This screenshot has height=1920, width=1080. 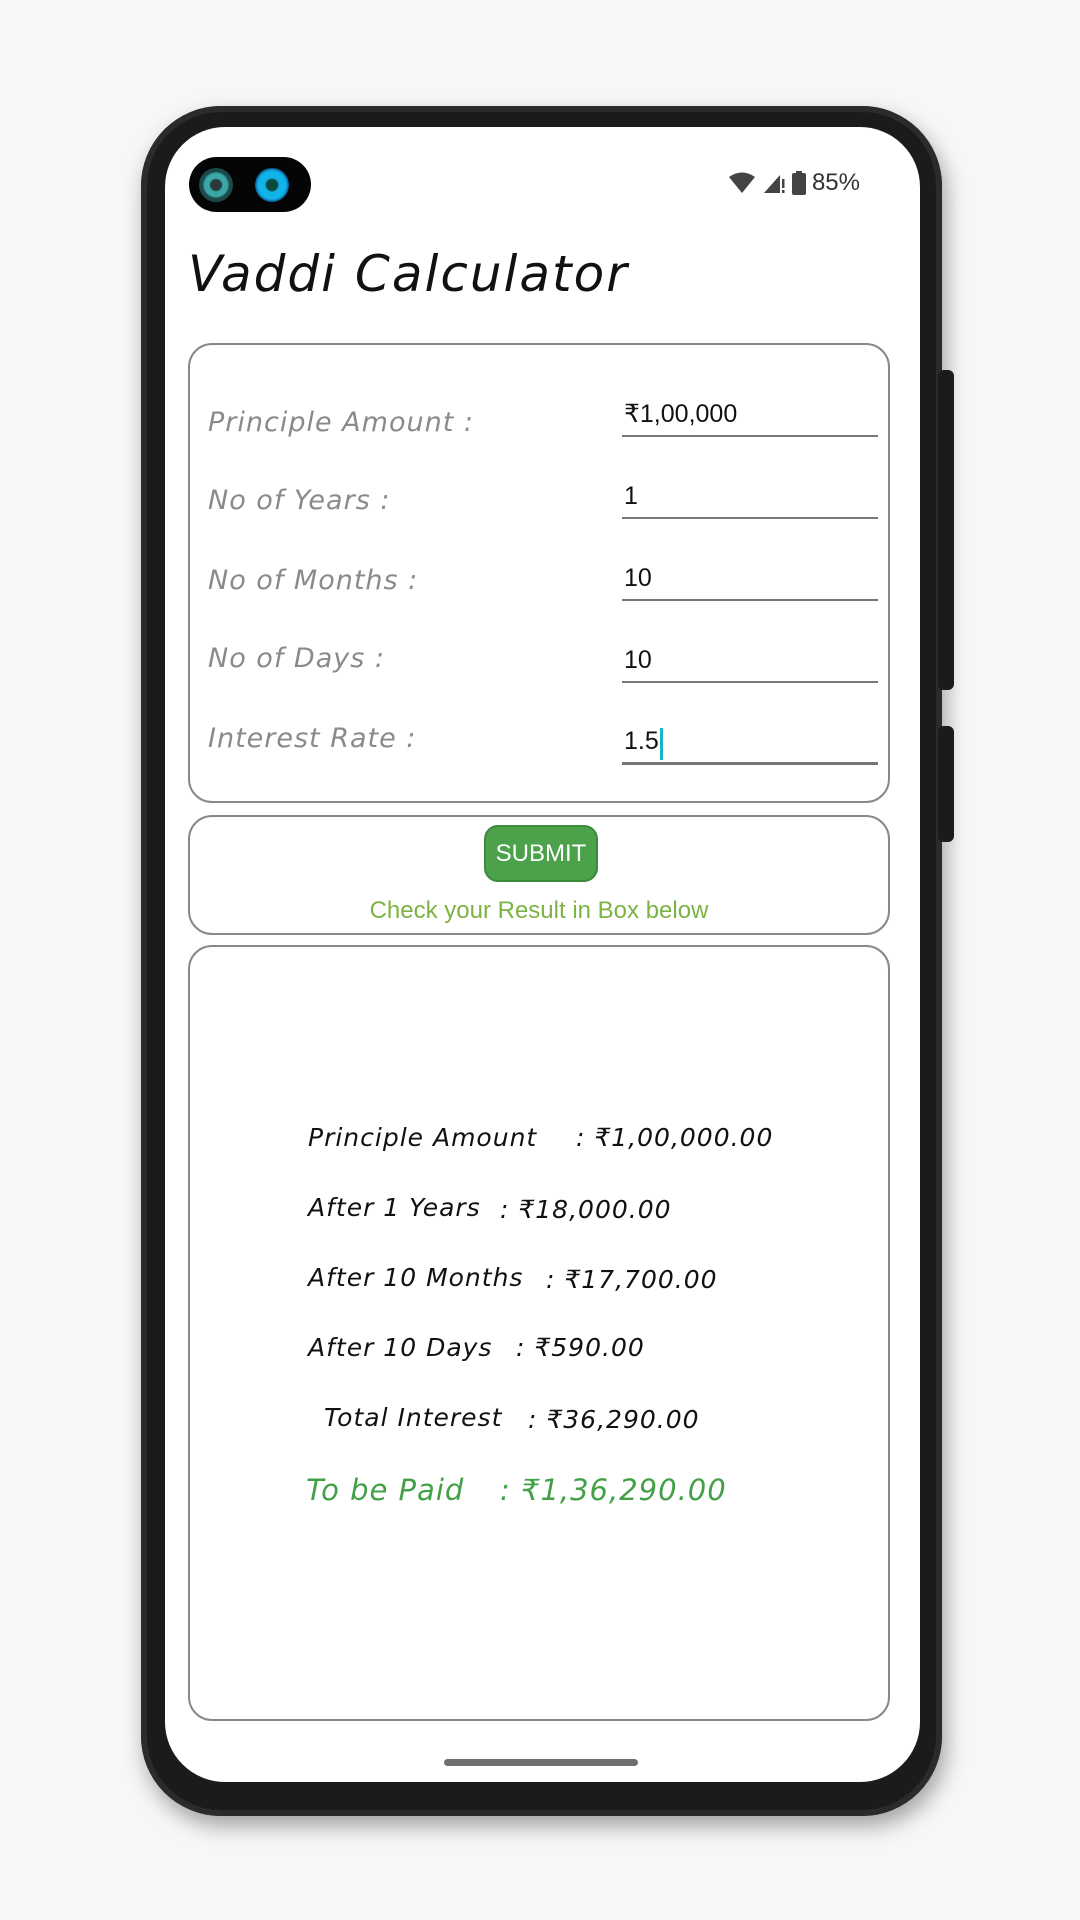 I want to click on result-principle-label: Principle Amount, so click(x=423, y=1137).